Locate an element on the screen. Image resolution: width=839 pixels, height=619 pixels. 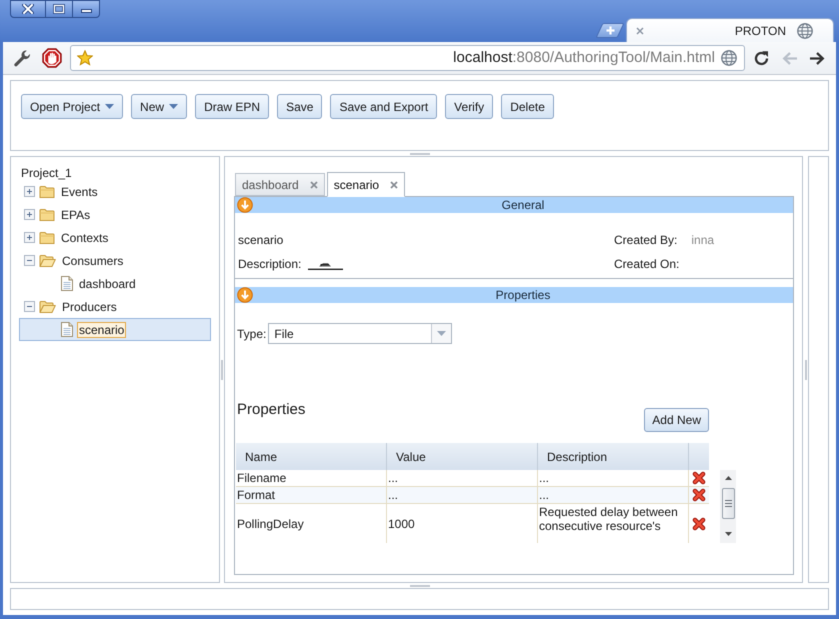
field-label: Type: is located at coordinates (251, 334).